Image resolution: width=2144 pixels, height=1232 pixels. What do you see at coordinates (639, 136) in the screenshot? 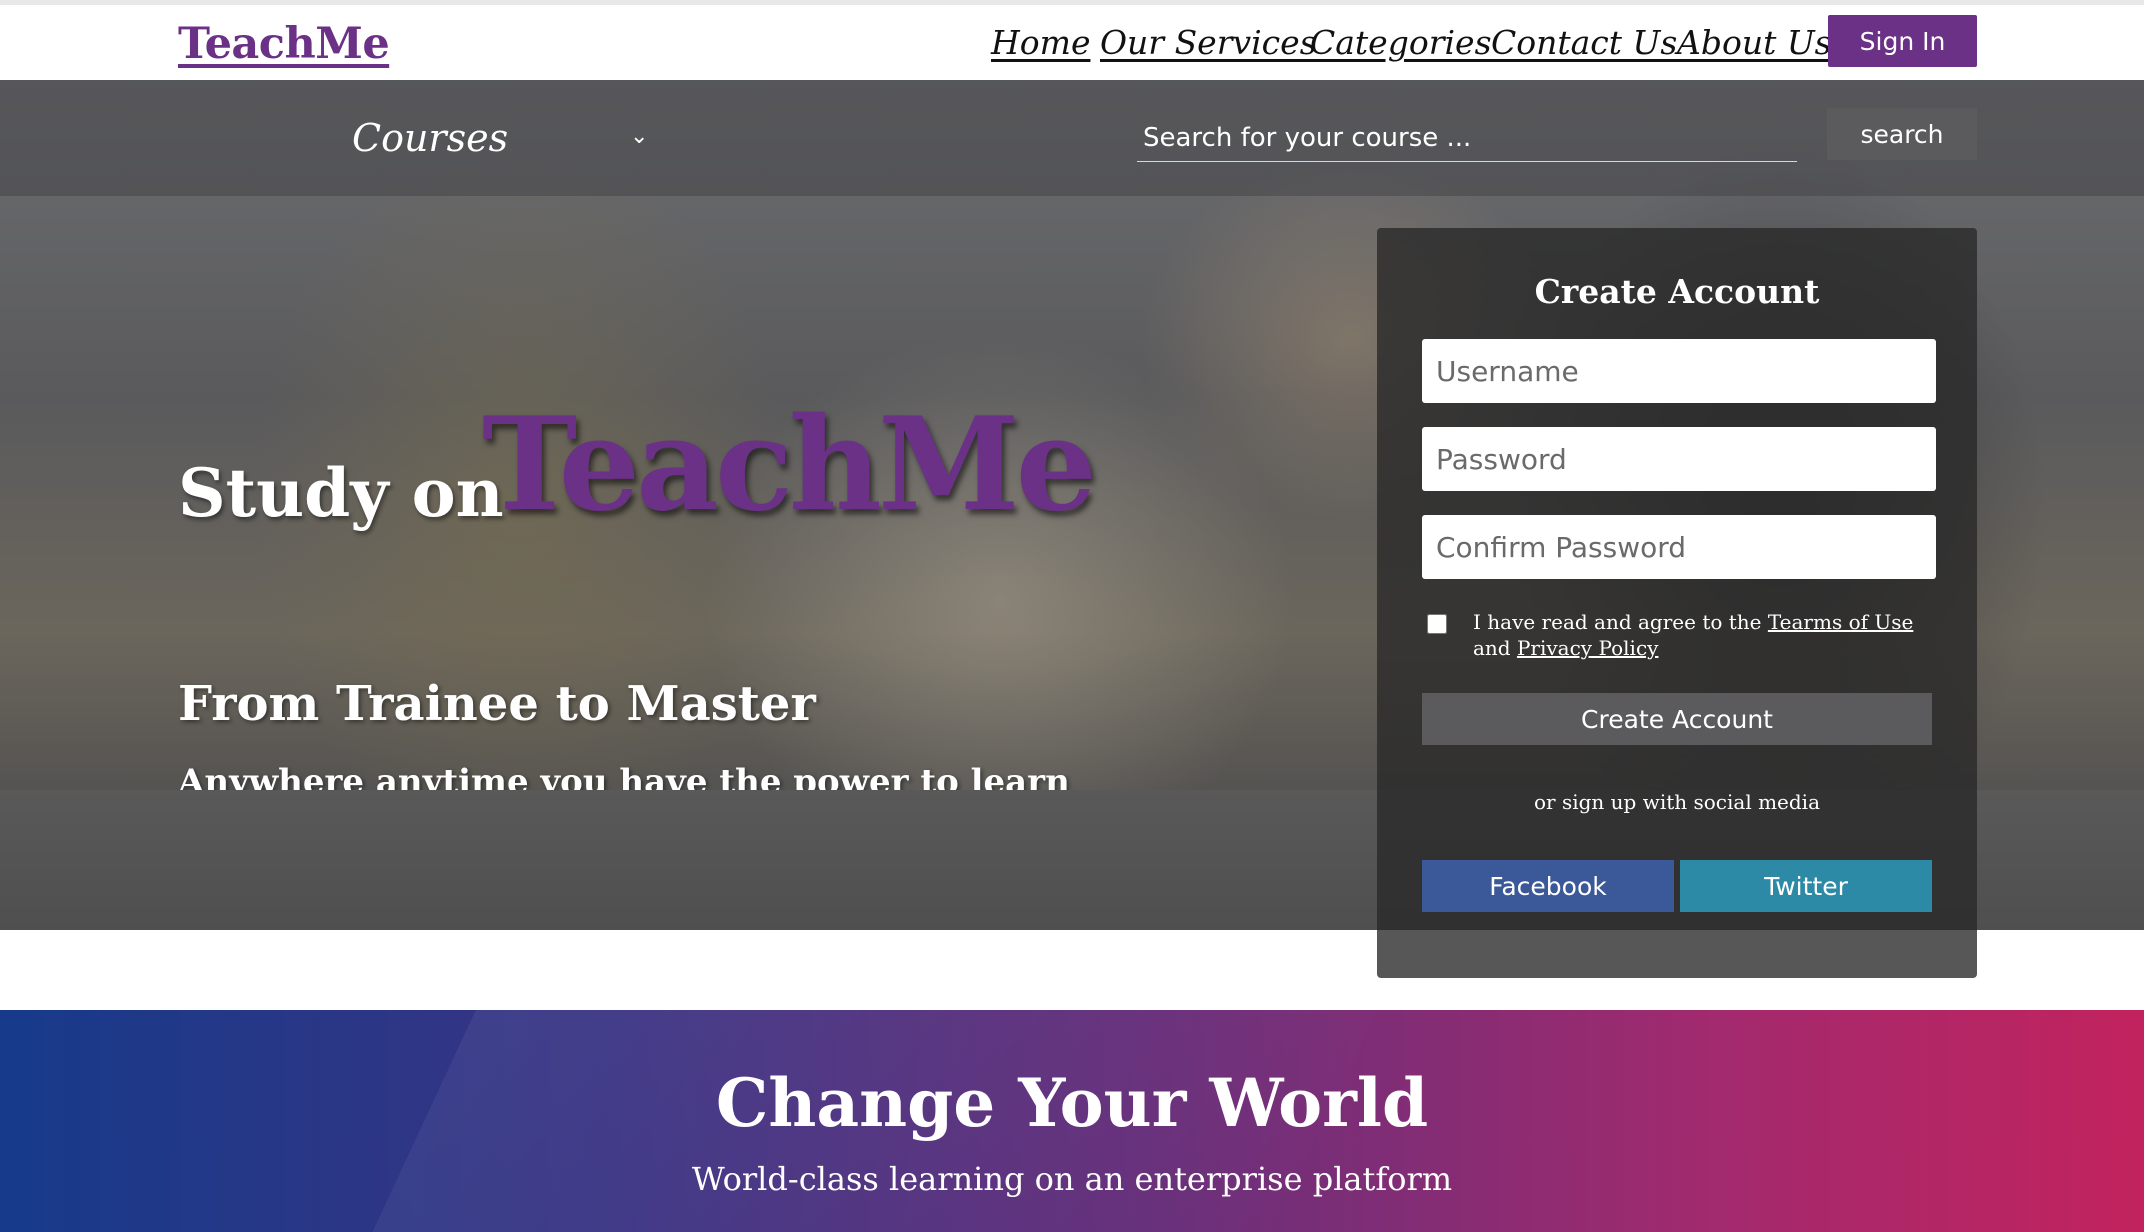
I see `chevron-down-icon: ⌄` at bounding box center [639, 136].